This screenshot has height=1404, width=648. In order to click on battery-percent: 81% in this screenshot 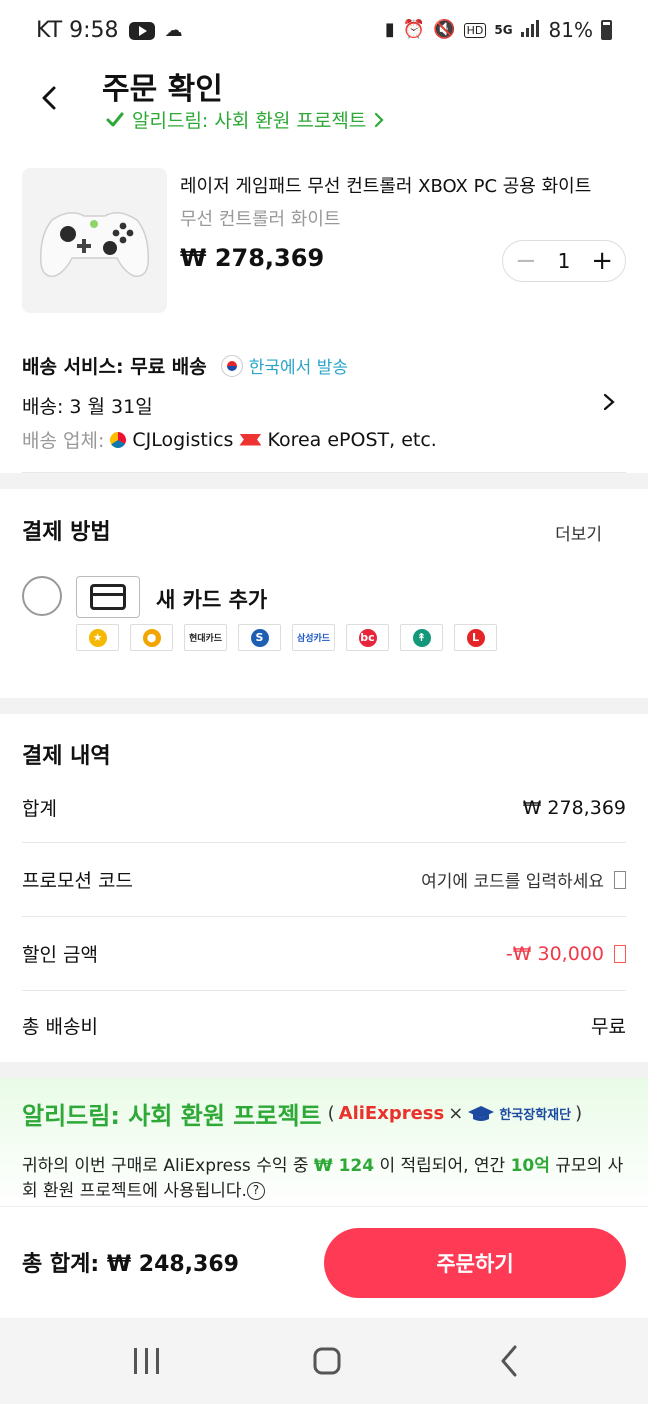, I will do `click(570, 30)`.